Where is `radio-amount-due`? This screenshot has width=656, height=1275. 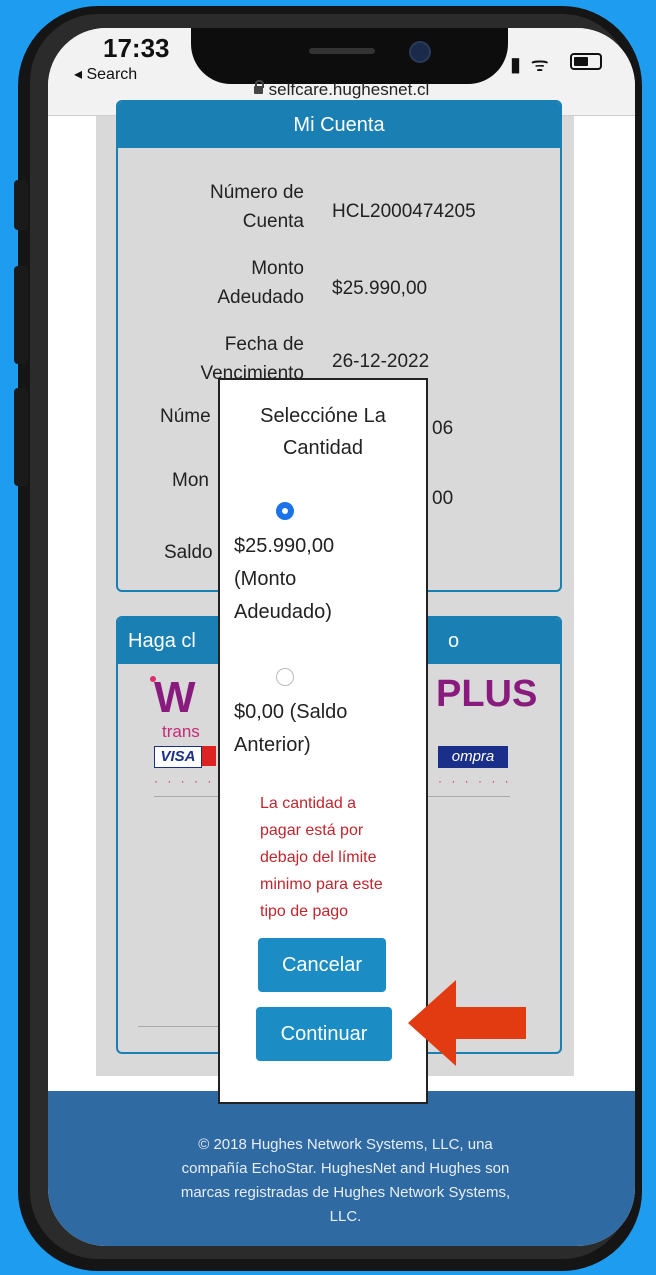
radio-amount-due is located at coordinates (285, 511).